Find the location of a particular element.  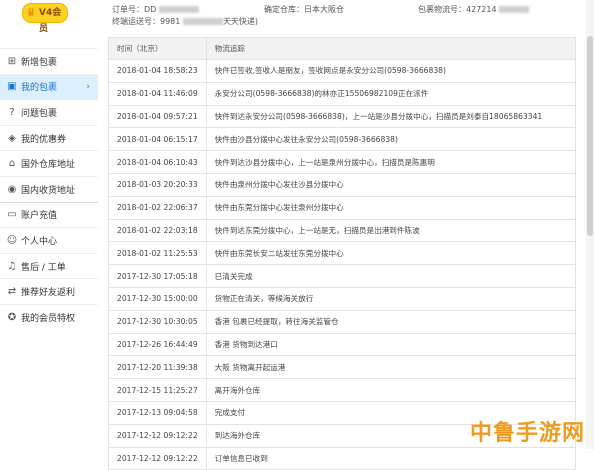

tracking-cell: 快件已签收,签收人是朋友，签收网点是永安分公司(0598-3666838) is located at coordinates (391, 71).